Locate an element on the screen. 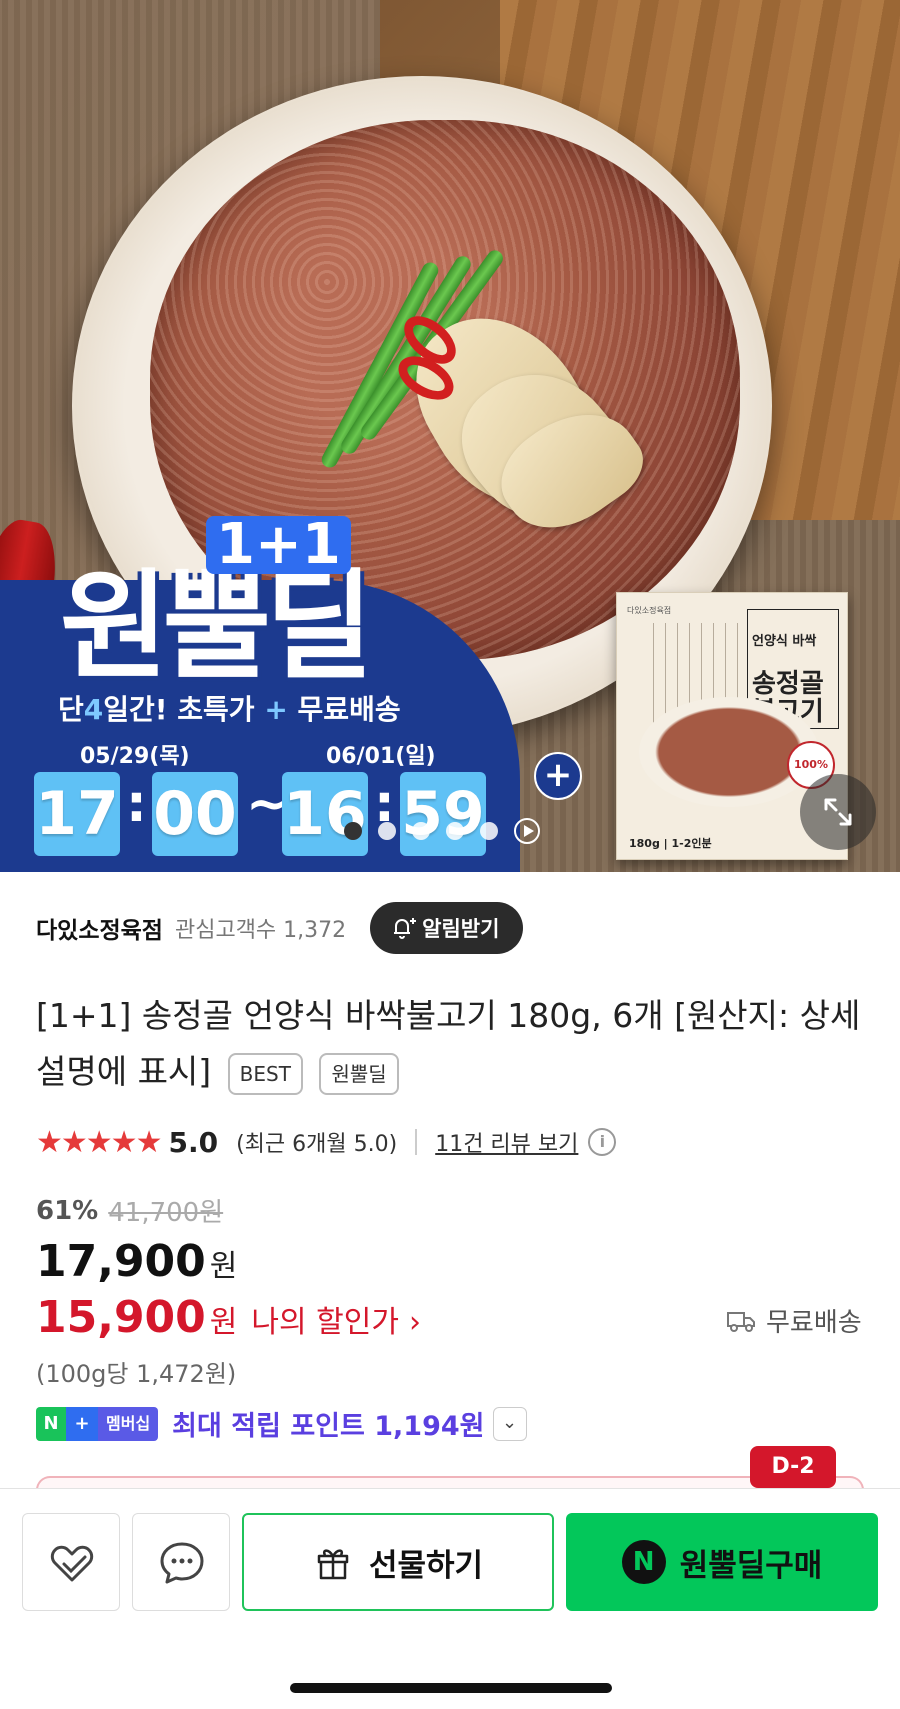 The width and height of the screenshot is (900, 1709). promo-start-min: 00 is located at coordinates (195, 814).